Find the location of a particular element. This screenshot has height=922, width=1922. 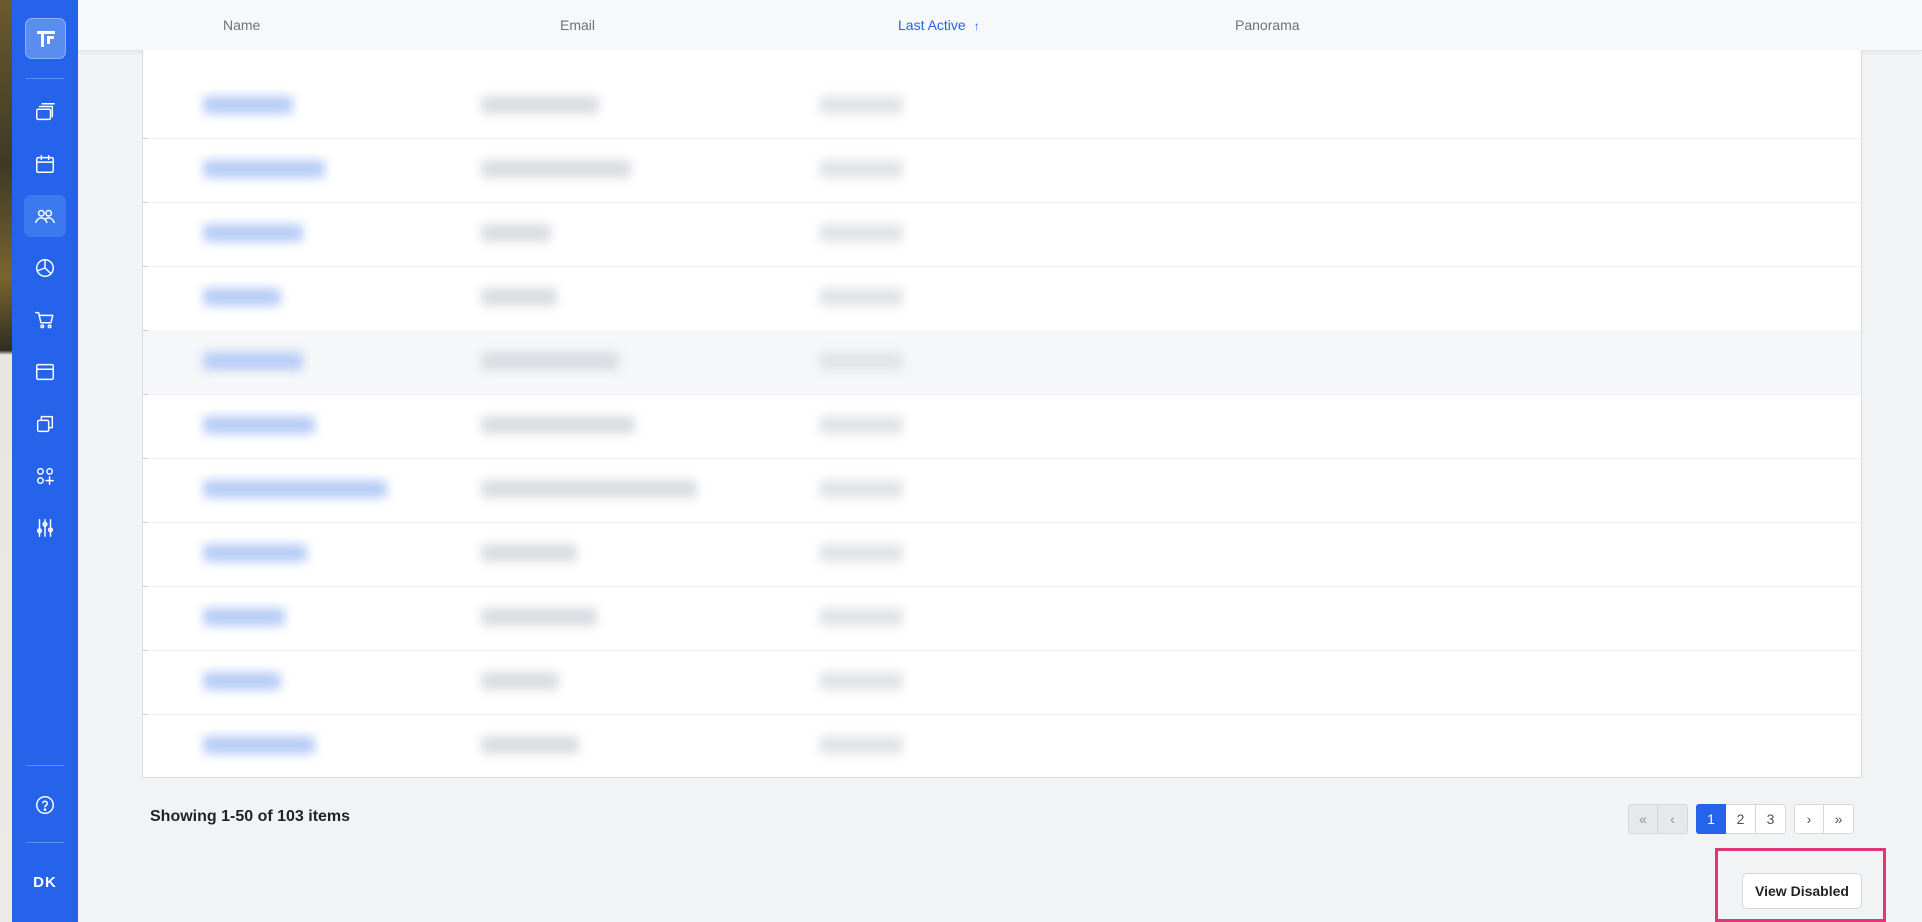

background-photo-edge is located at coordinates (6, 461).